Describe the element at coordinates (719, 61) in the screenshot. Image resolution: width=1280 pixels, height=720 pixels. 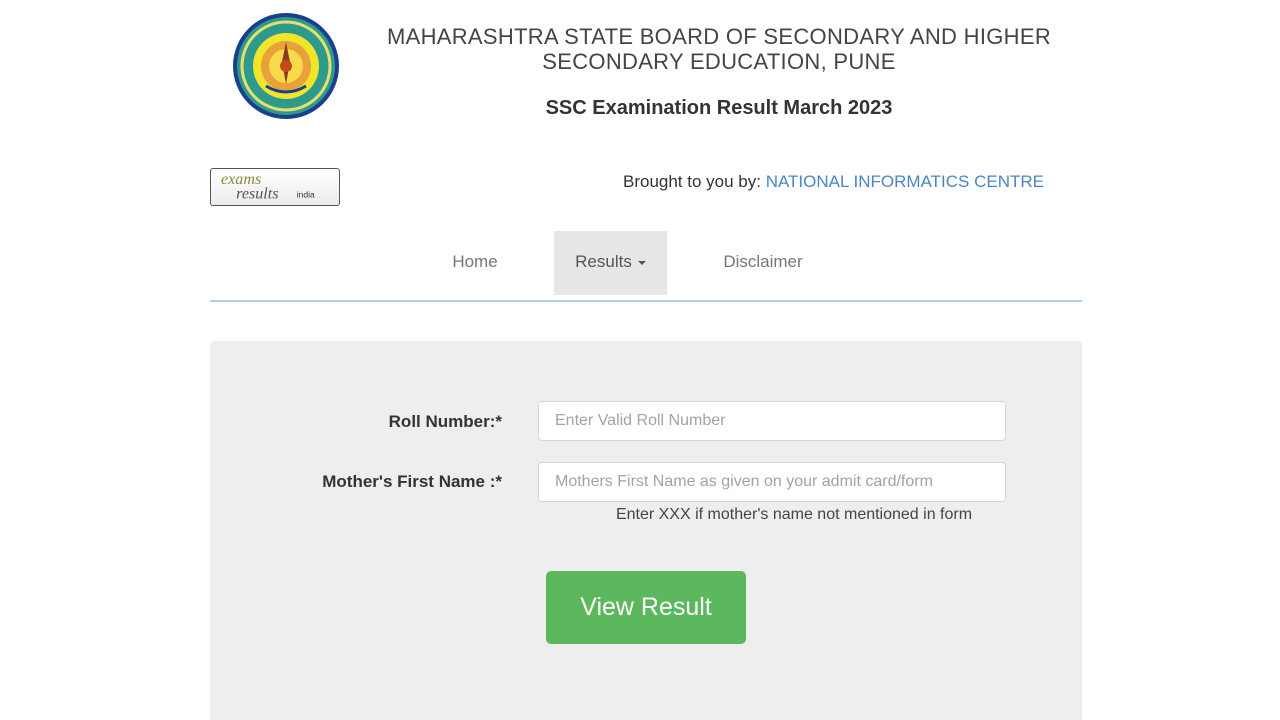
I see `board-title-line-2: SECONDARY EDUCATION, PUNE` at that location.